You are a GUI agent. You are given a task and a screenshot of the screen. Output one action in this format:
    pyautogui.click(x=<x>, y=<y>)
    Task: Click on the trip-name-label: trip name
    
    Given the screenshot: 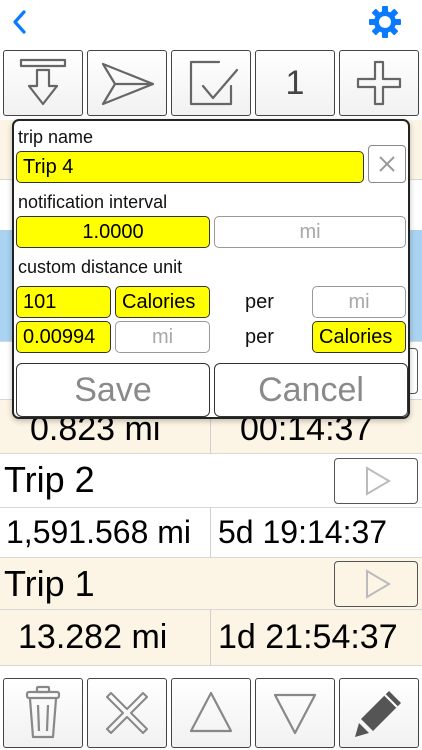 What is the action you would take?
    pyautogui.click(x=56, y=137)
    